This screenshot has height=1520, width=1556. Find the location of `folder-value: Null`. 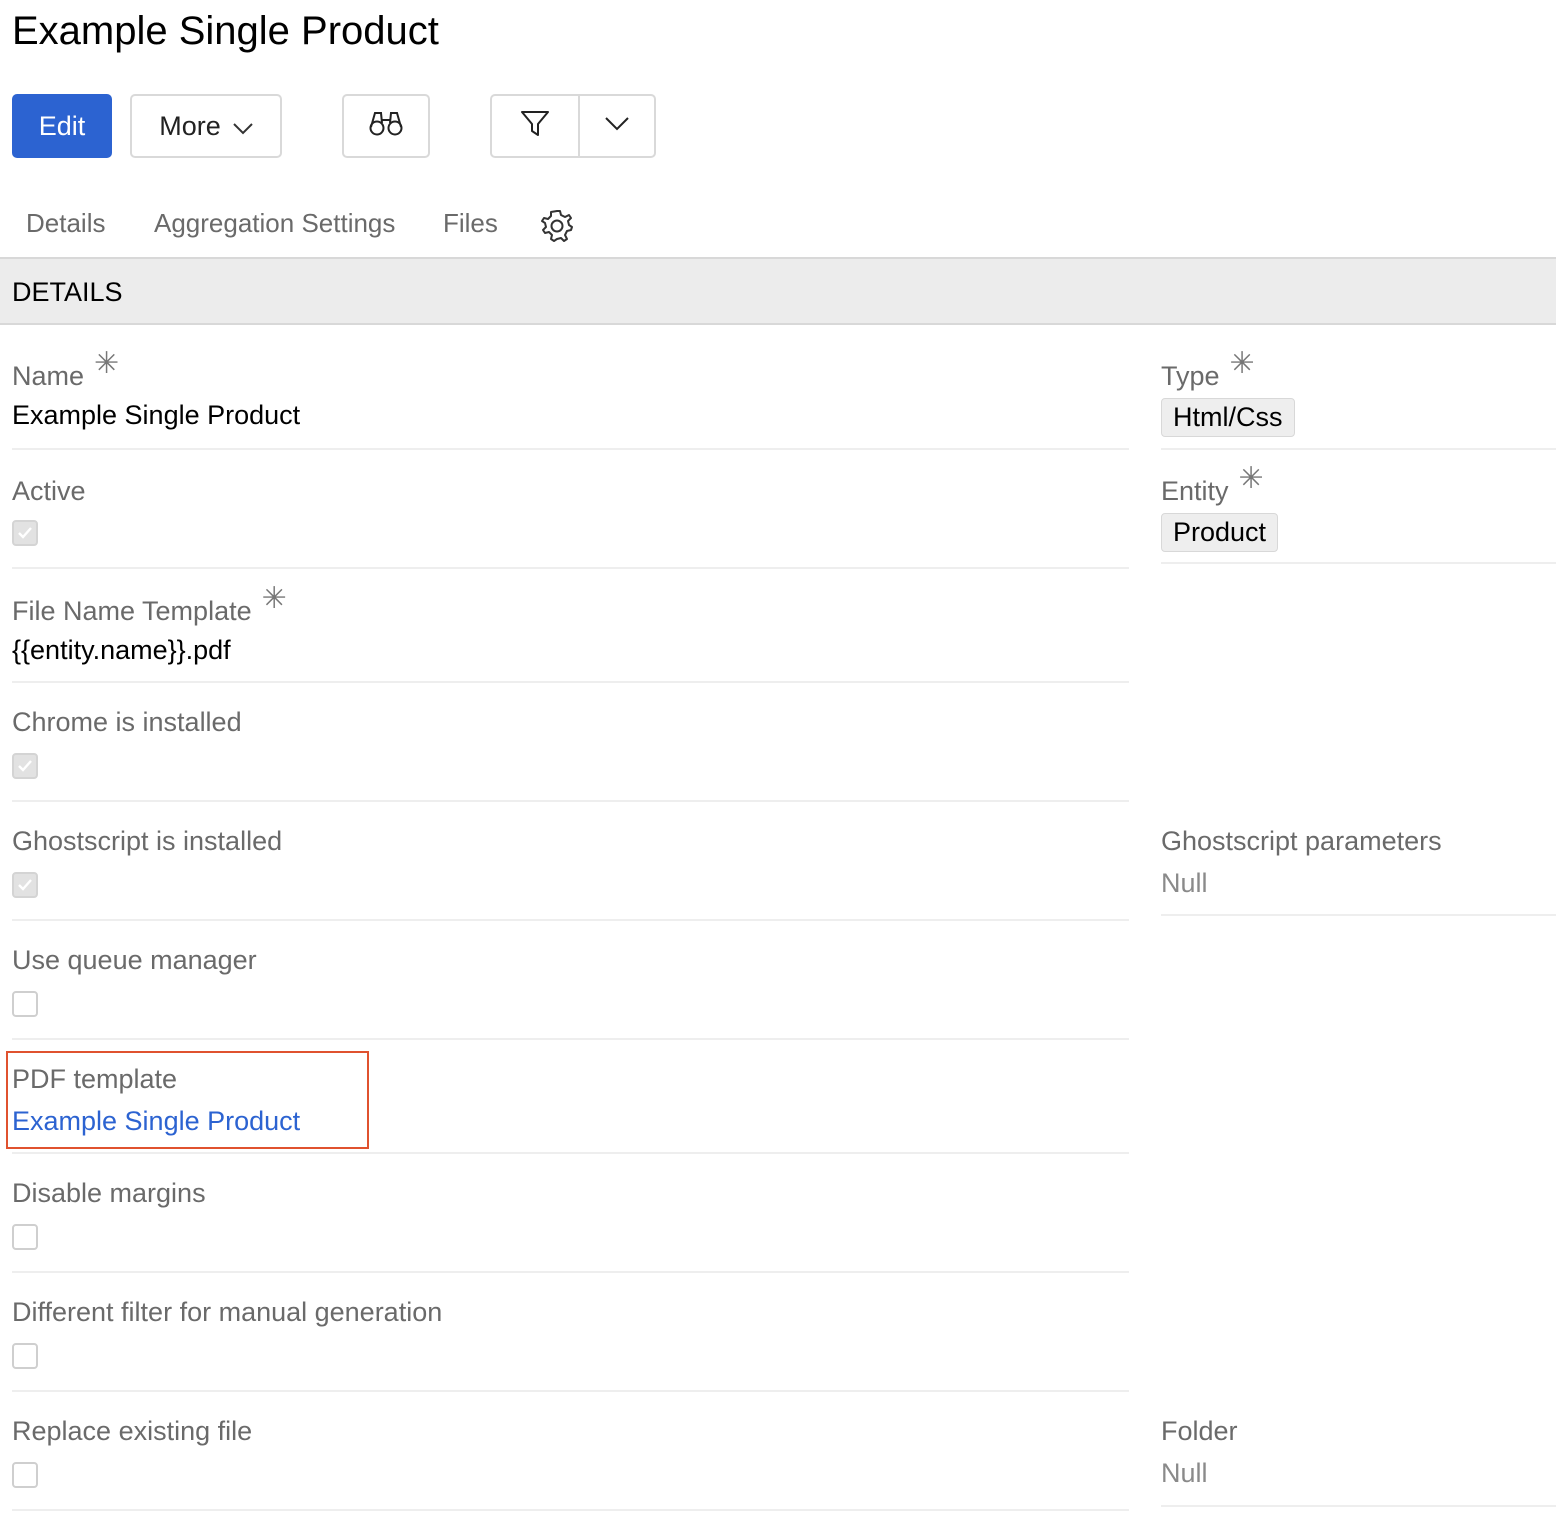

folder-value: Null is located at coordinates (1184, 1473).